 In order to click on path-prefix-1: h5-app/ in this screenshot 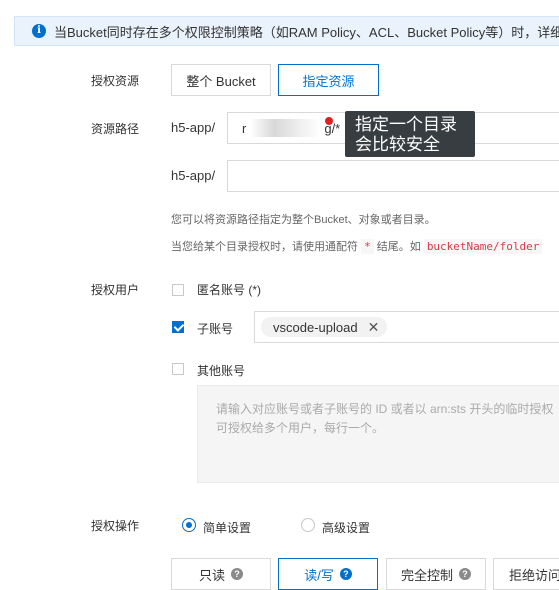, I will do `click(193, 127)`.